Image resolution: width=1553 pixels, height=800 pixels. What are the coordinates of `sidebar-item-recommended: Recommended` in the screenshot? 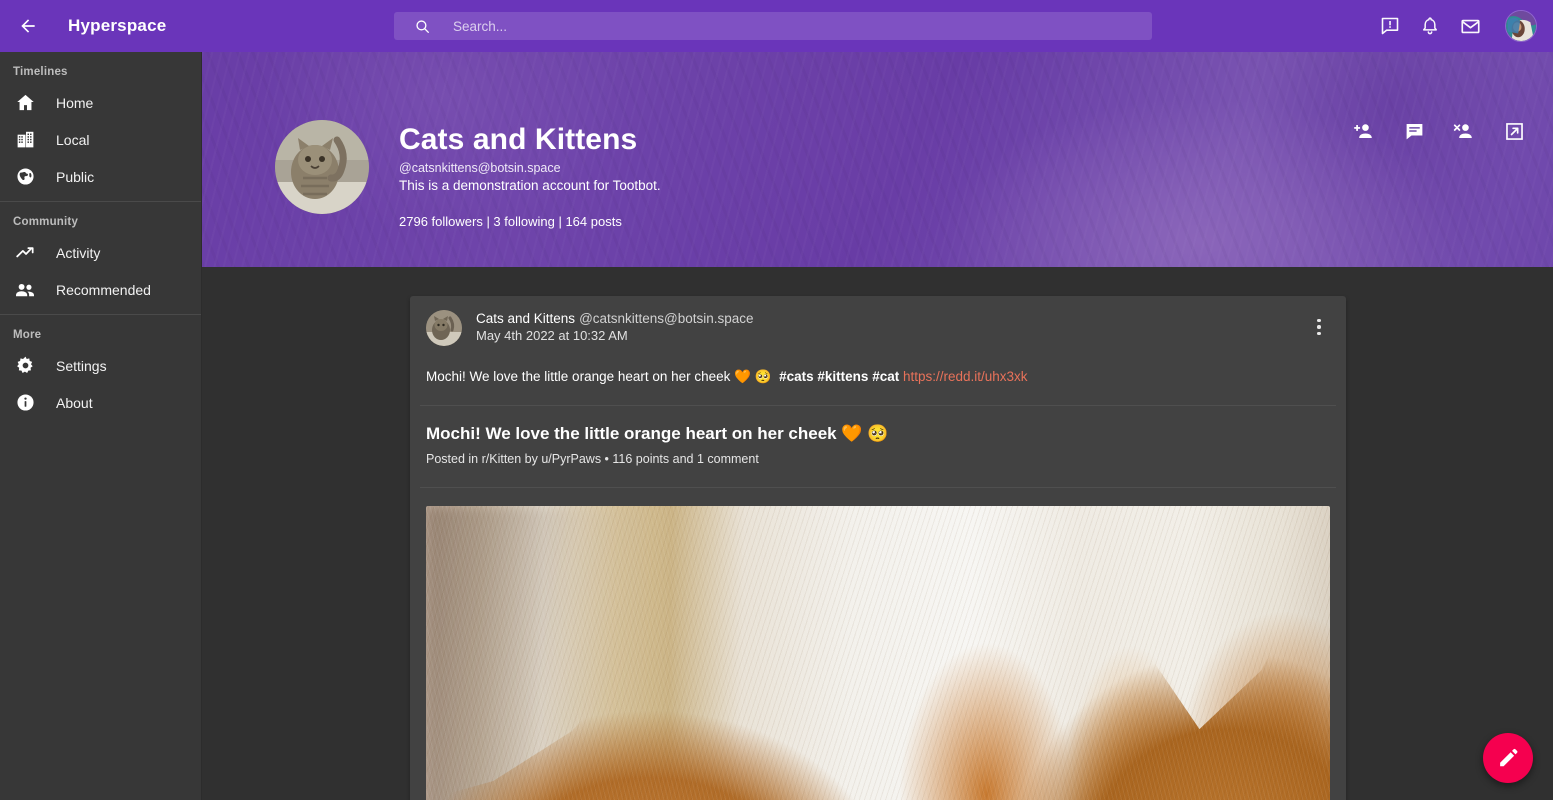 It's located at (100, 289).